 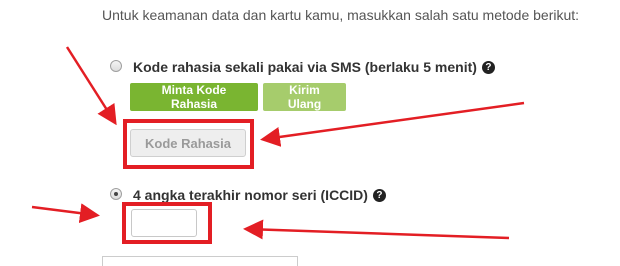 What do you see at coordinates (91, 86) in the screenshot?
I see `arrow-top-left` at bounding box center [91, 86].